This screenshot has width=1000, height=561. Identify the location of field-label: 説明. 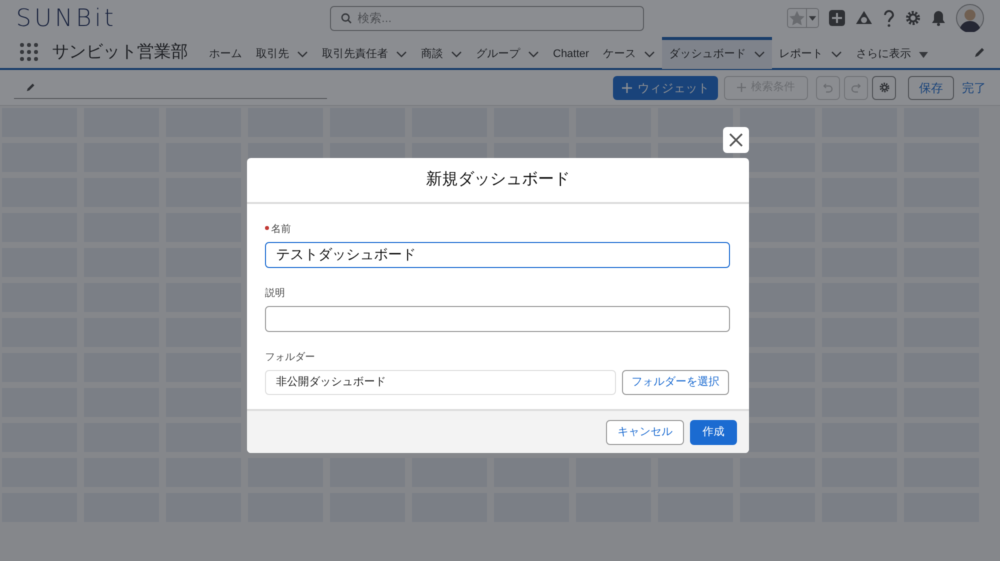
(275, 293).